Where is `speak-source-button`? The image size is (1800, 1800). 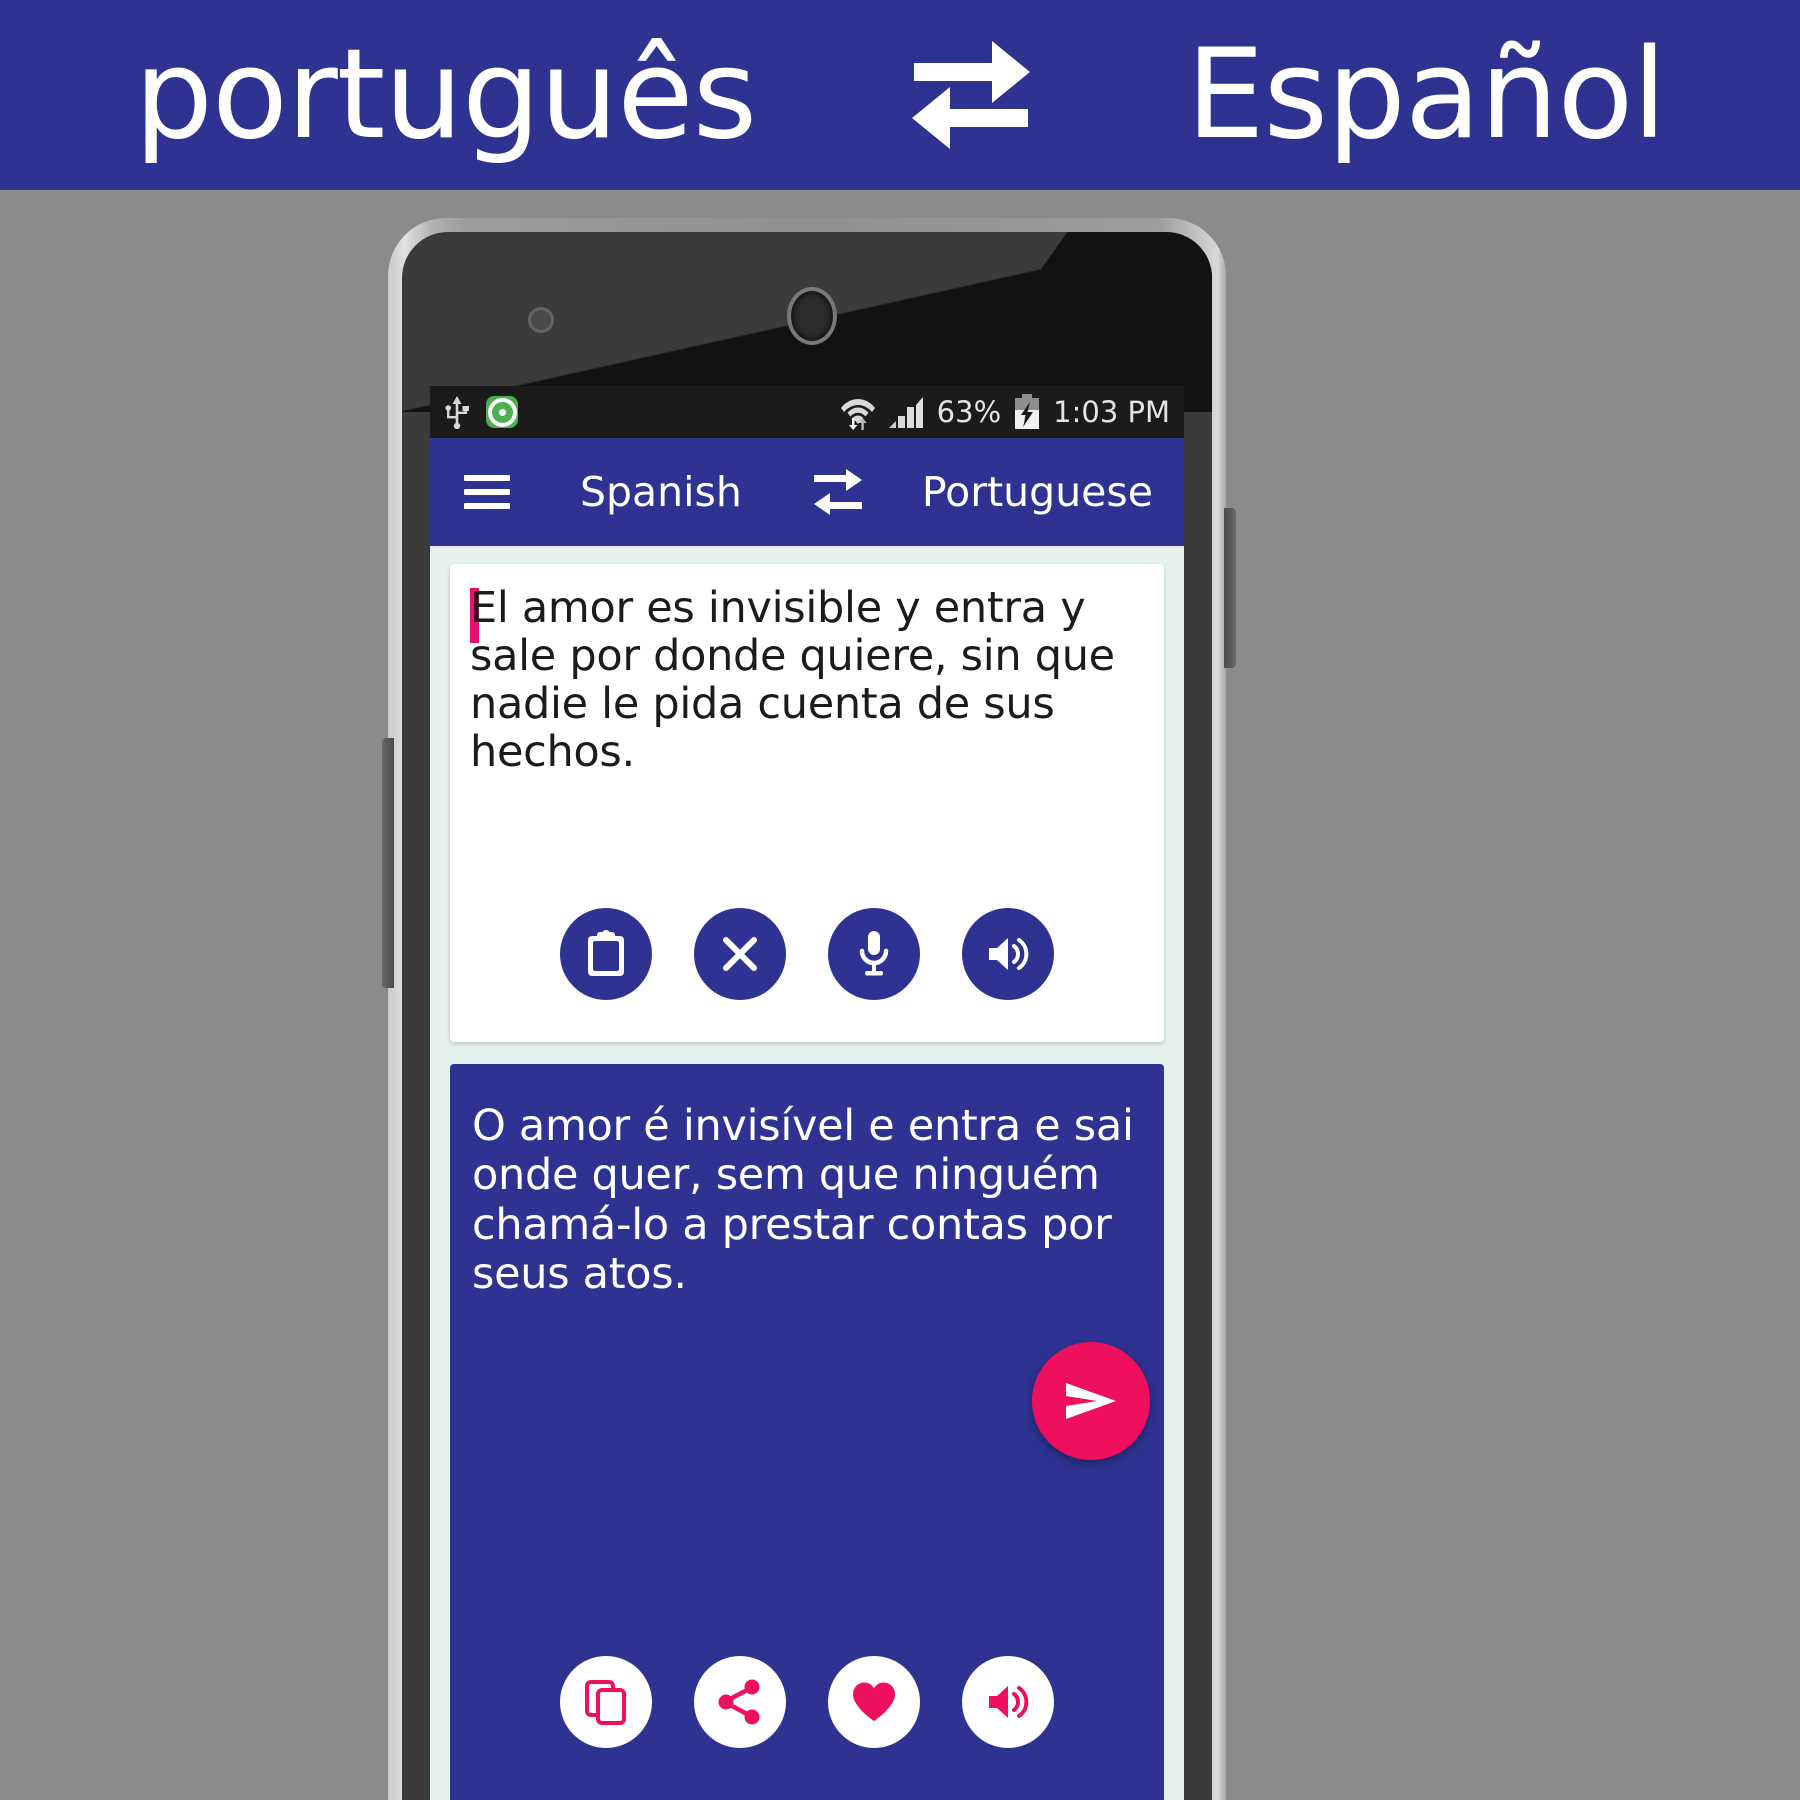 speak-source-button is located at coordinates (1008, 954).